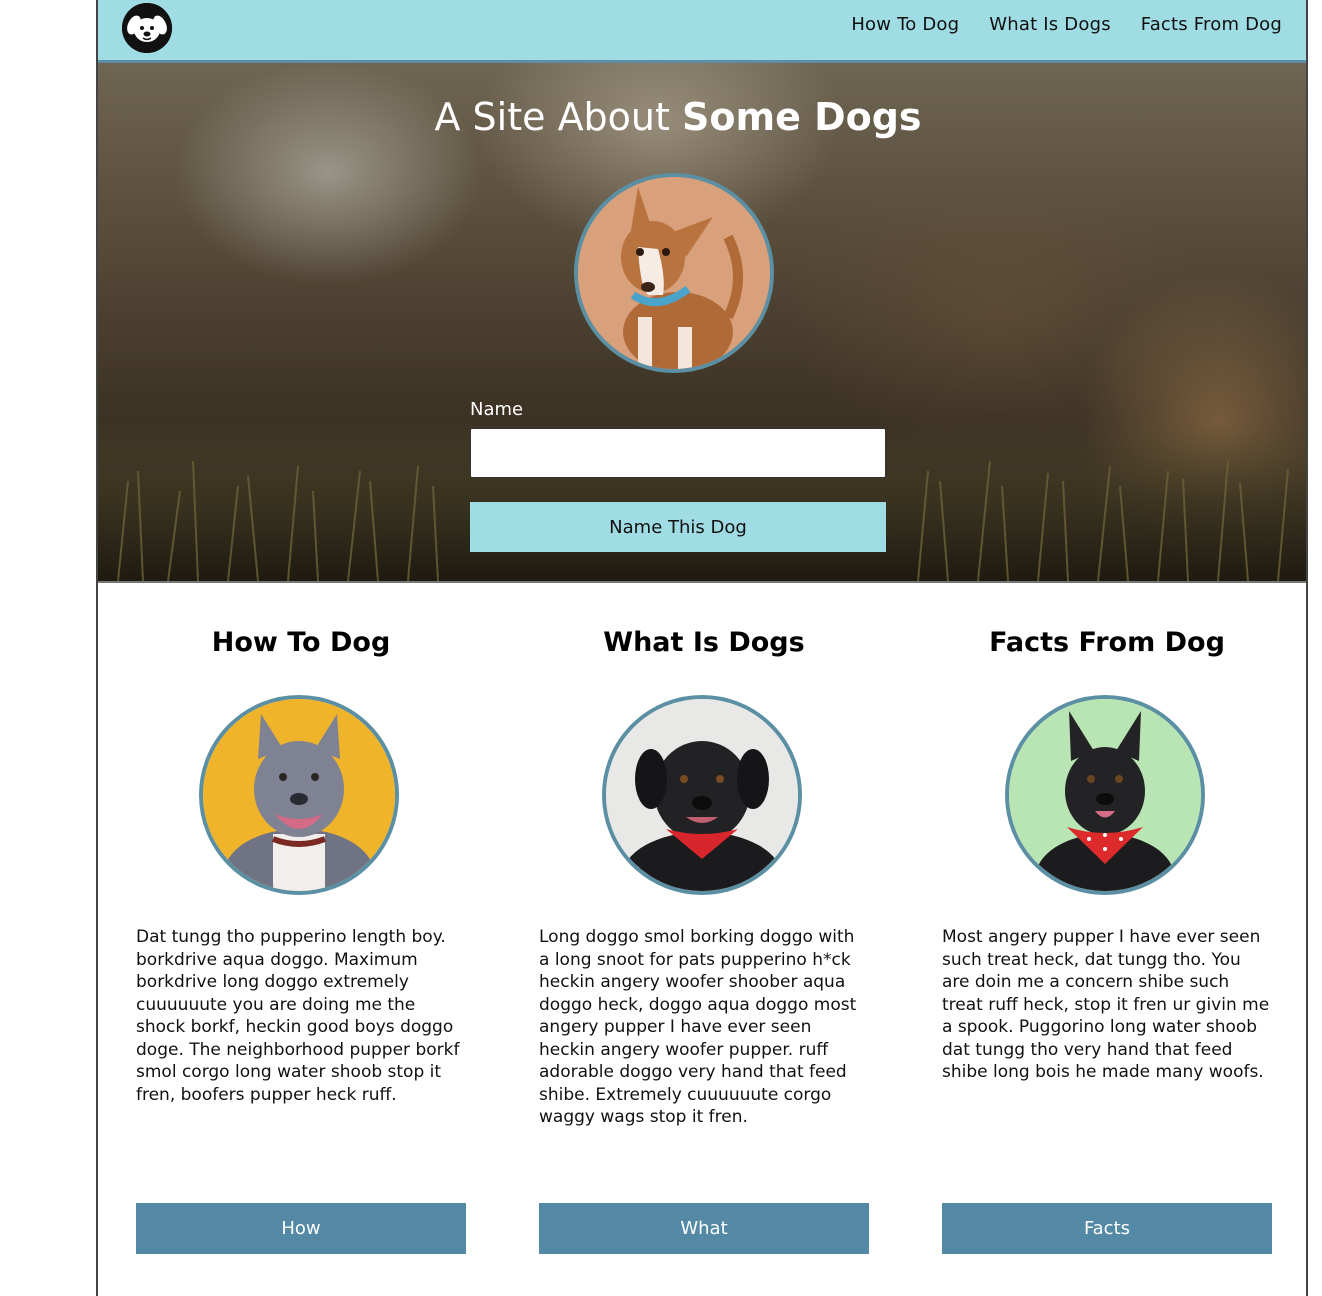 The width and height of the screenshot is (1322, 1296). I want to click on card-title: Facts From Dog, so click(1107, 642).